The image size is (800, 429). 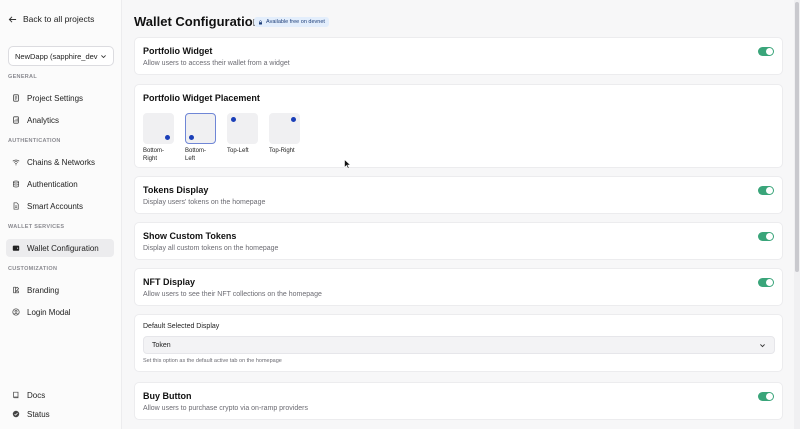 I want to click on sidebar-item-login-modal: Login Modal, so click(x=60, y=312).